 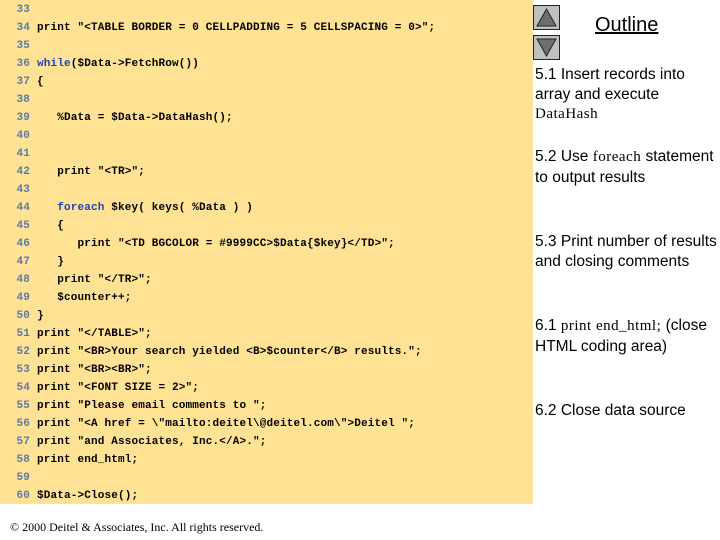 I want to click on code-line: 58 print end_html;, so click(x=69, y=460).